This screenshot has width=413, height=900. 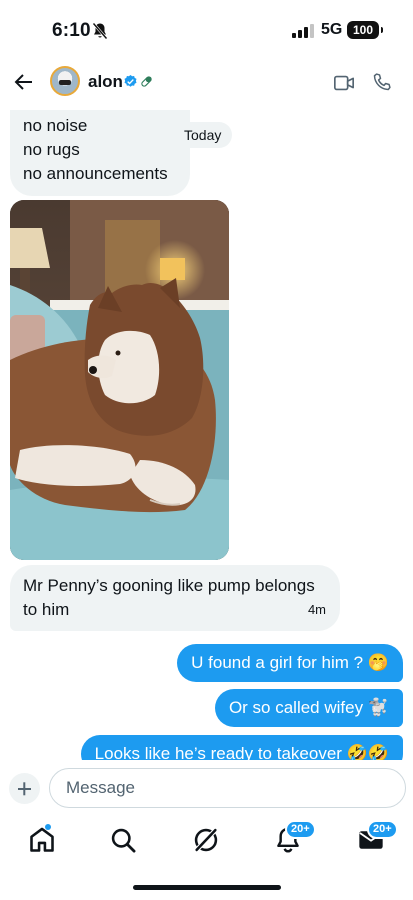 What do you see at coordinates (207, 887) in the screenshot?
I see `home-indicator` at bounding box center [207, 887].